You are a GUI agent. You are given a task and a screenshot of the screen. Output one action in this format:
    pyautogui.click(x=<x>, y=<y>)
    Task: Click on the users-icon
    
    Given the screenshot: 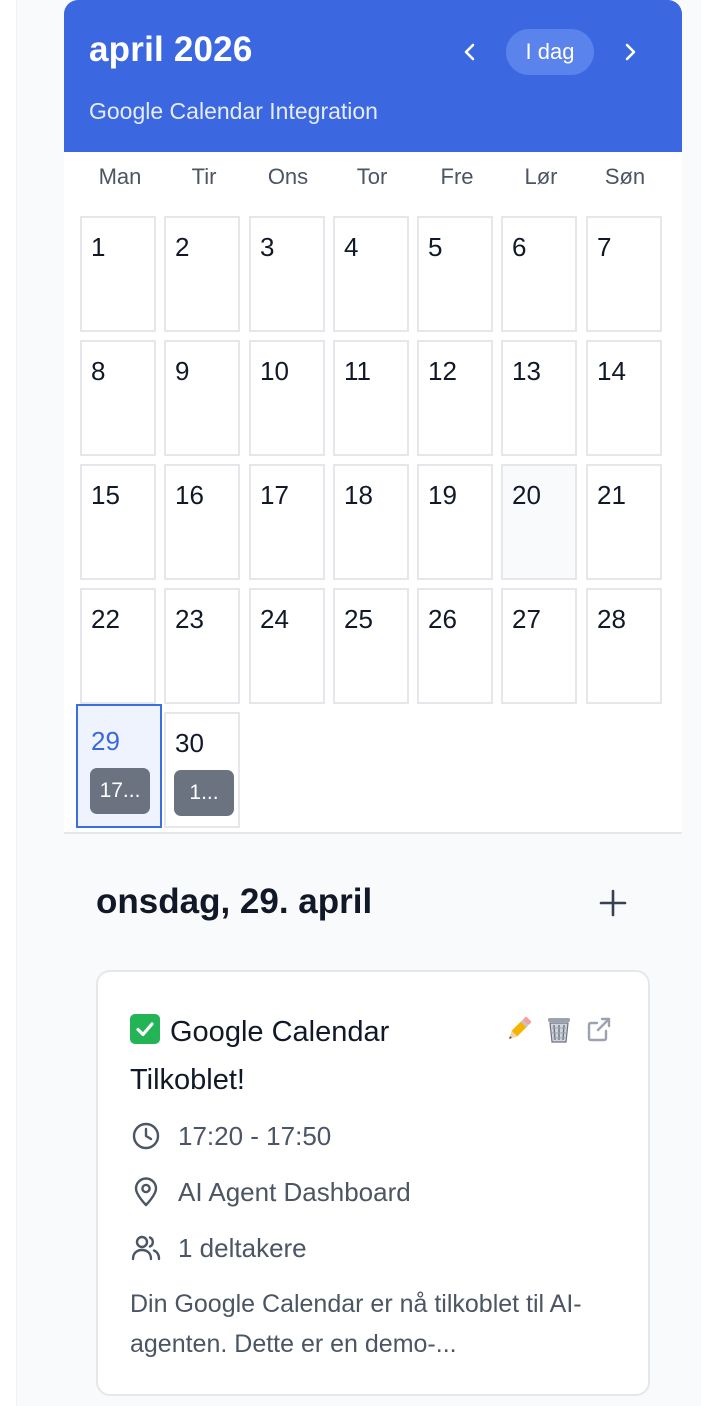 What is the action you would take?
    pyautogui.click(x=146, y=1248)
    